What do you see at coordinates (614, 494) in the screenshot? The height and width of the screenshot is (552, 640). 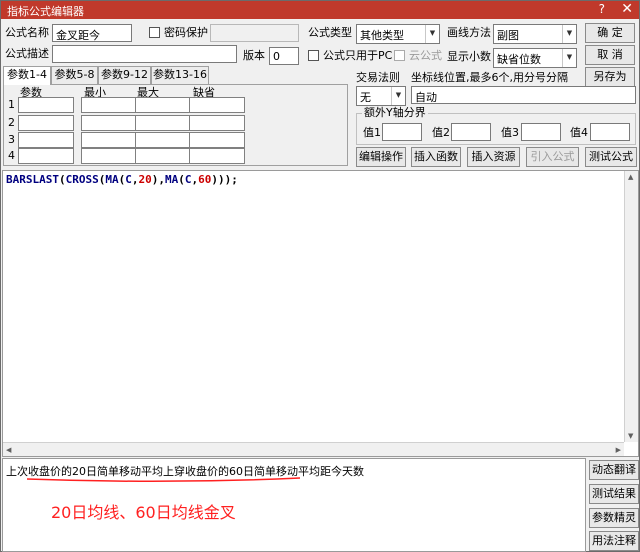 I see `test-result-button: 测试结果` at bounding box center [614, 494].